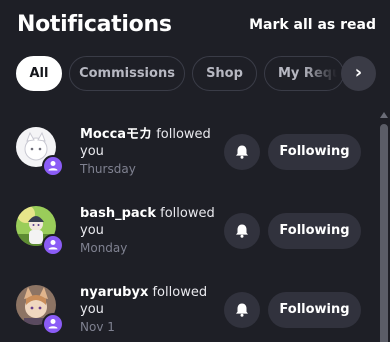 The height and width of the screenshot is (342, 390). What do you see at coordinates (147, 310) in the screenshot?
I see `notification-text: nyarubyx followed you Nov 1` at bounding box center [147, 310].